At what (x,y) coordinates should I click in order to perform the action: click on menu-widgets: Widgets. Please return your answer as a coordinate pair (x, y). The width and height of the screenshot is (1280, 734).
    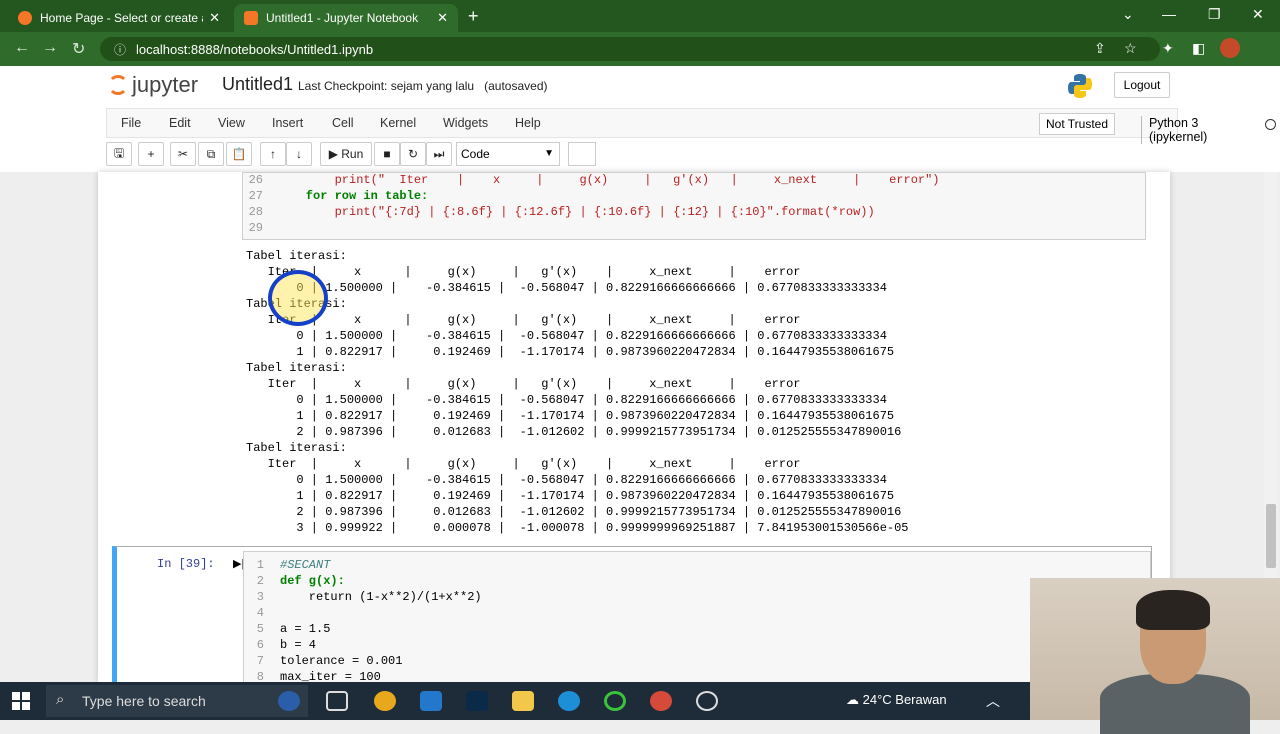
    Looking at the image, I should click on (465, 123).